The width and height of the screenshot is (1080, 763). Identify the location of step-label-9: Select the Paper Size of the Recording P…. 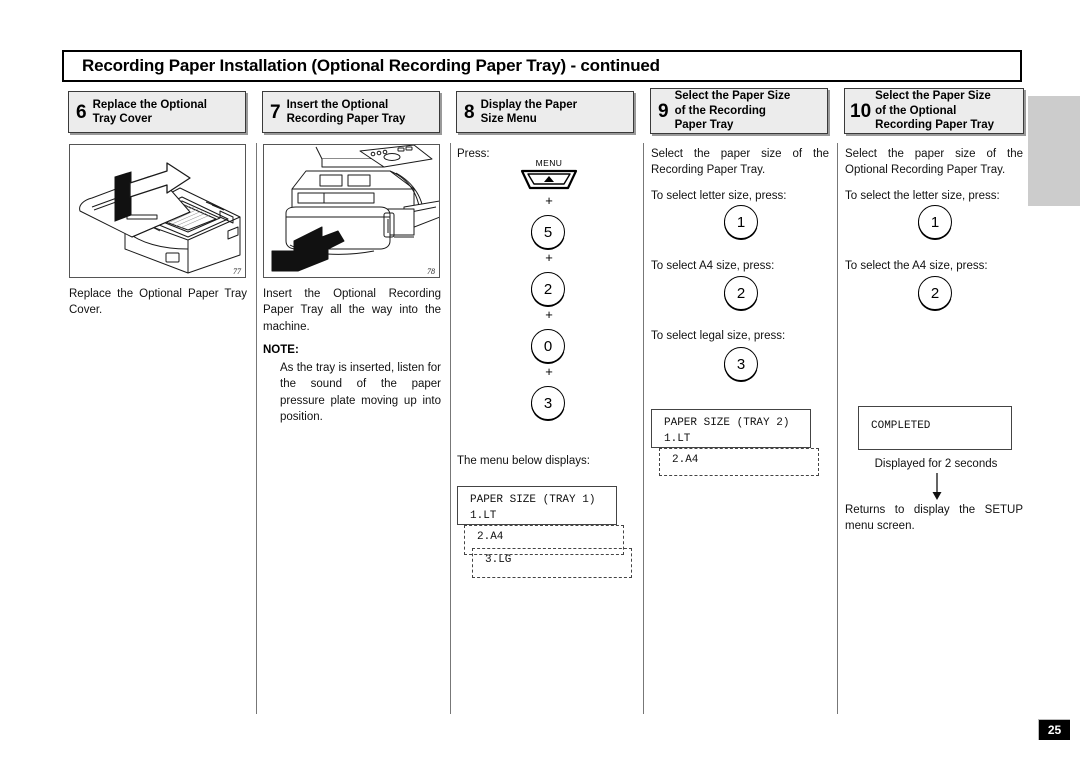
(732, 111).